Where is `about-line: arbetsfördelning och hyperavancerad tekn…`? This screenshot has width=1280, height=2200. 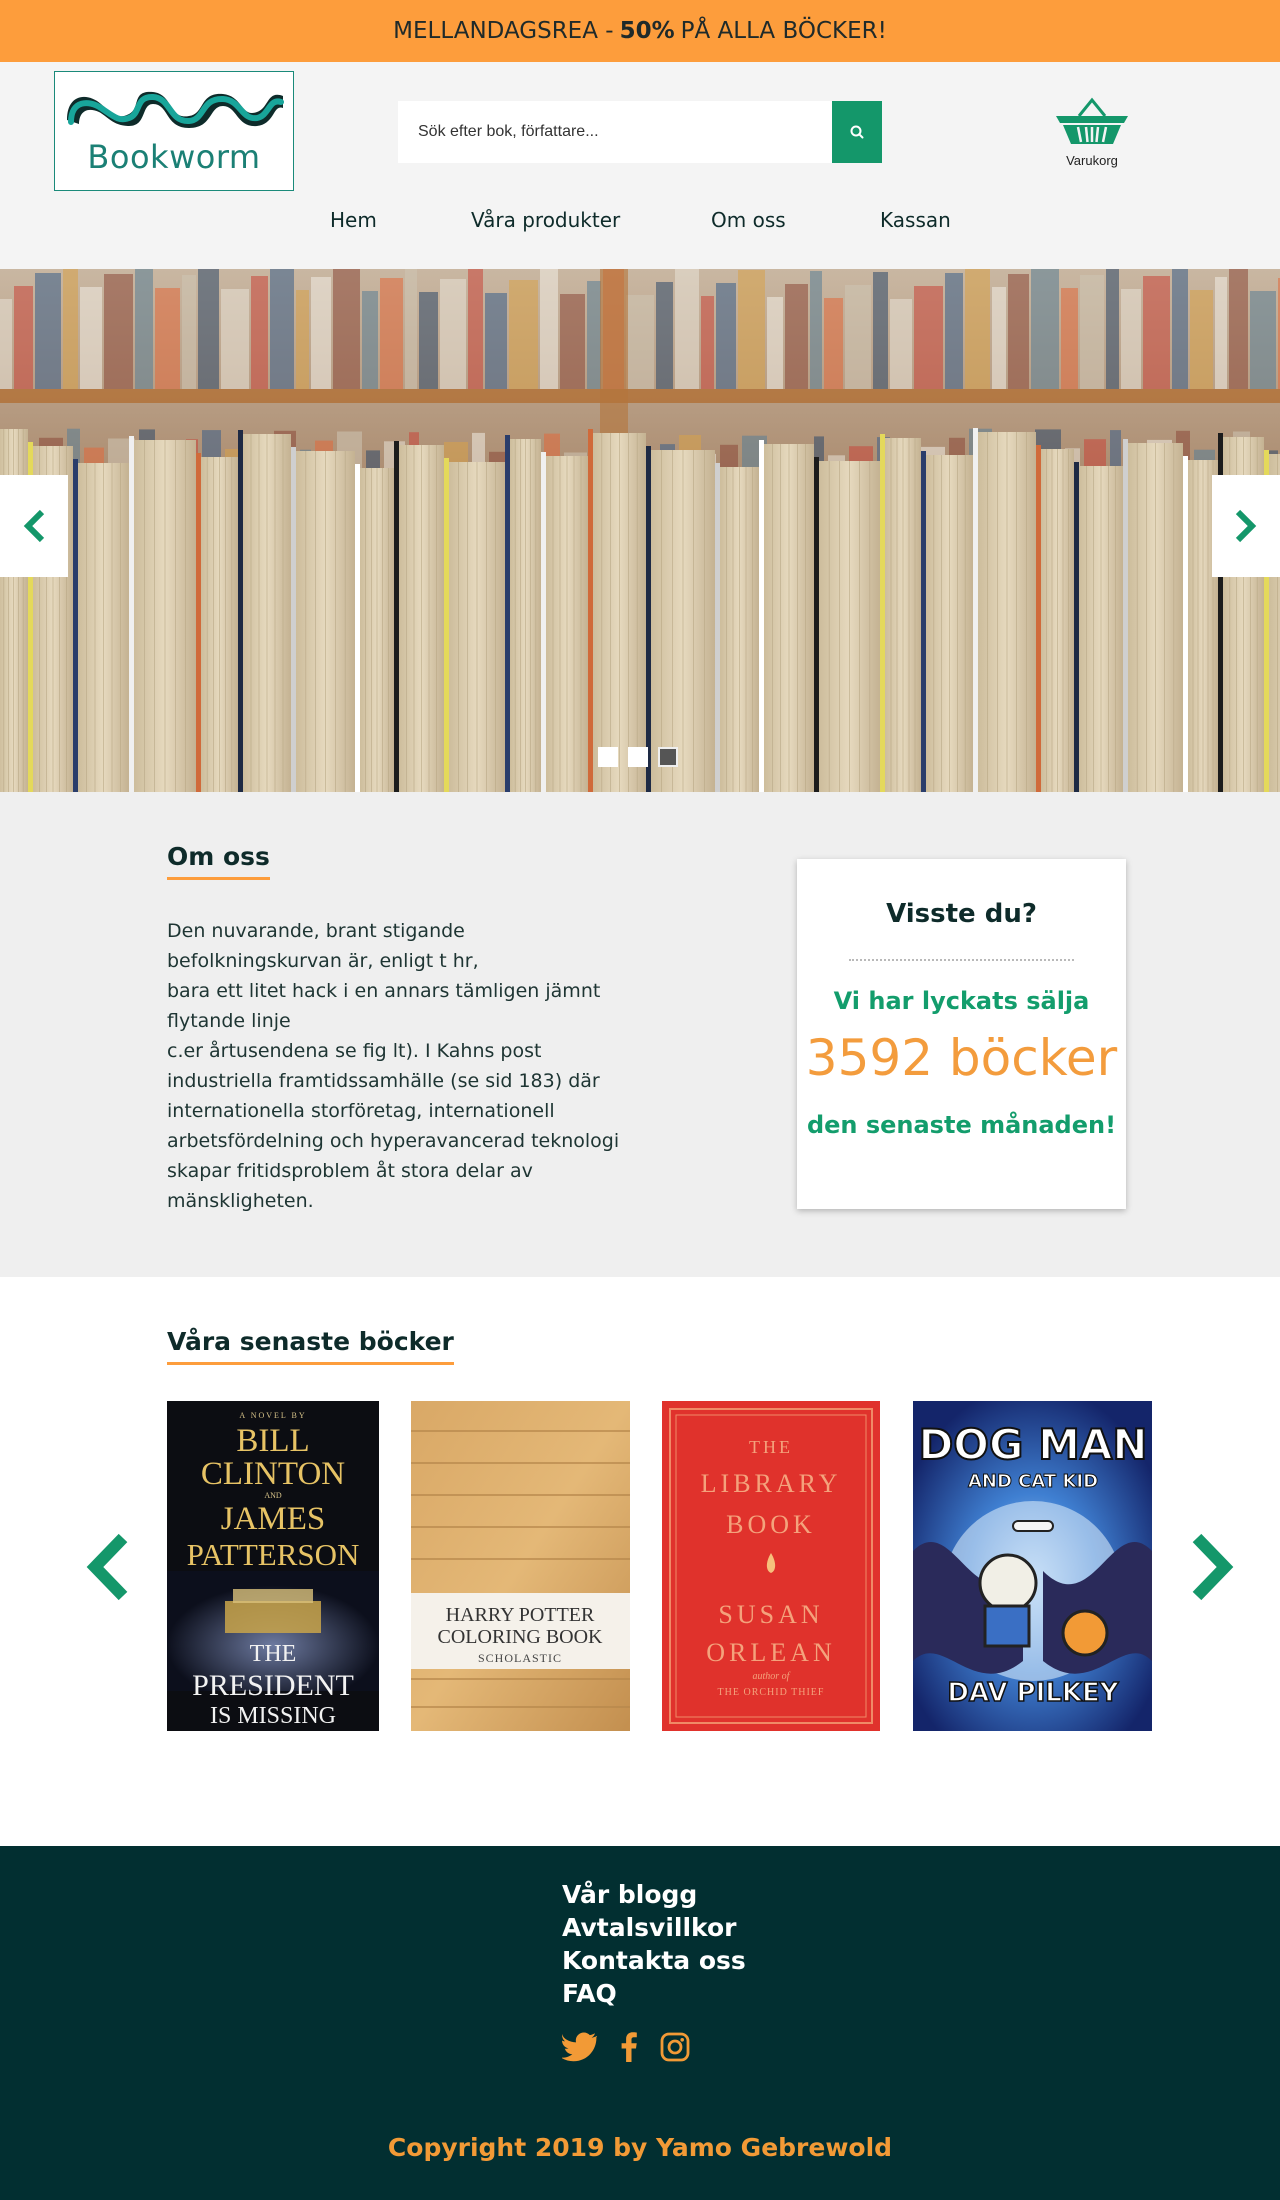 about-line: arbetsfördelning och hyperavancerad tekn… is located at coordinates (393, 1141).